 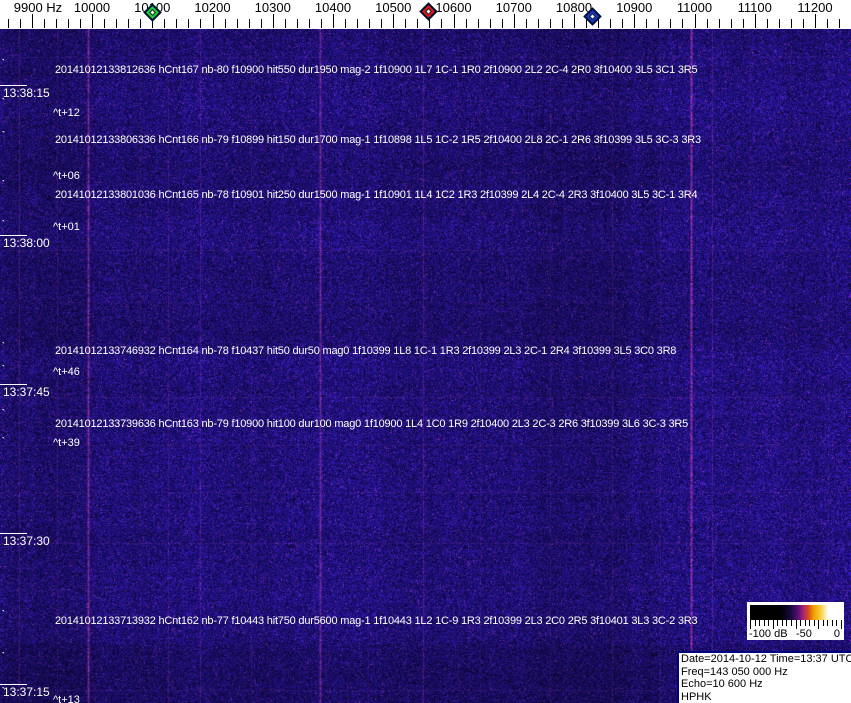 What do you see at coordinates (66, 113) in the screenshot?
I see `time-offset-marker: ^t+12` at bounding box center [66, 113].